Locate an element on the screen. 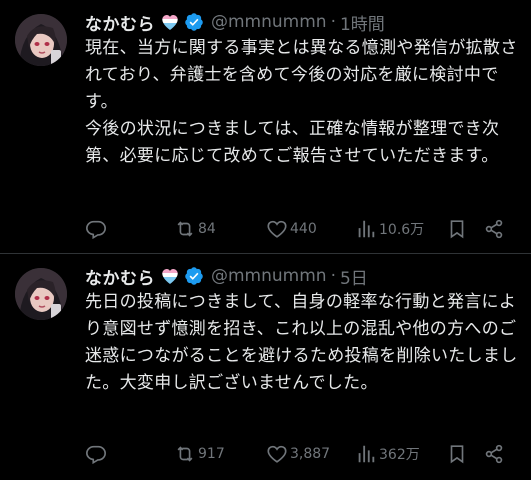  action-bar: 917 3,887 362万 is located at coordinates (300, 454).